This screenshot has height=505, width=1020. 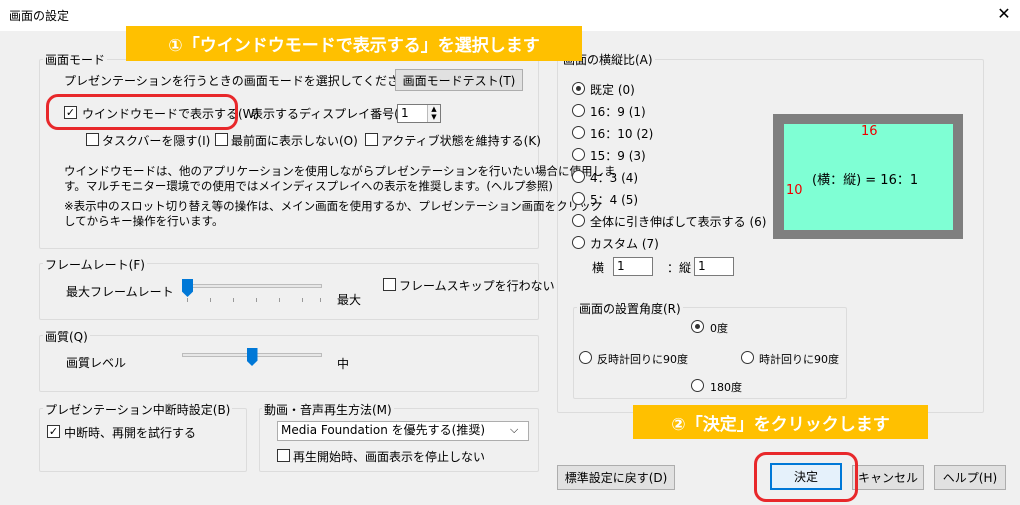 I want to click on aspect-option-1: 16：9 (1), so click(x=618, y=111).